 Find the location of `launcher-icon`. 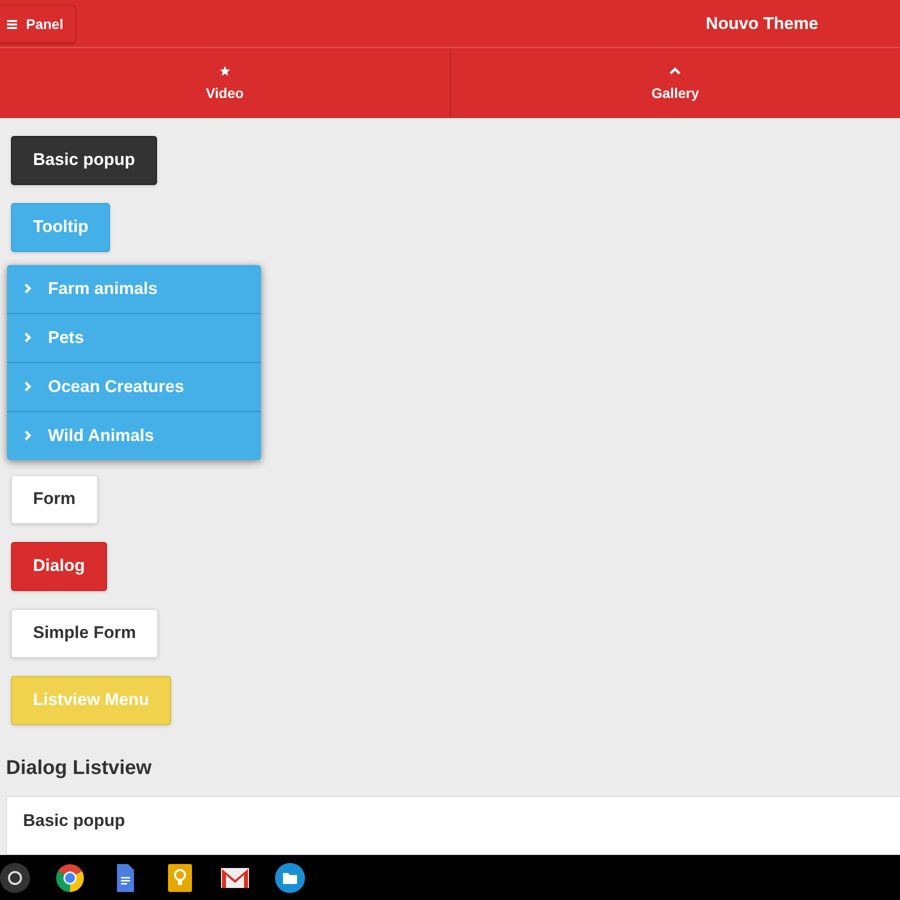

launcher-icon is located at coordinates (15, 877).